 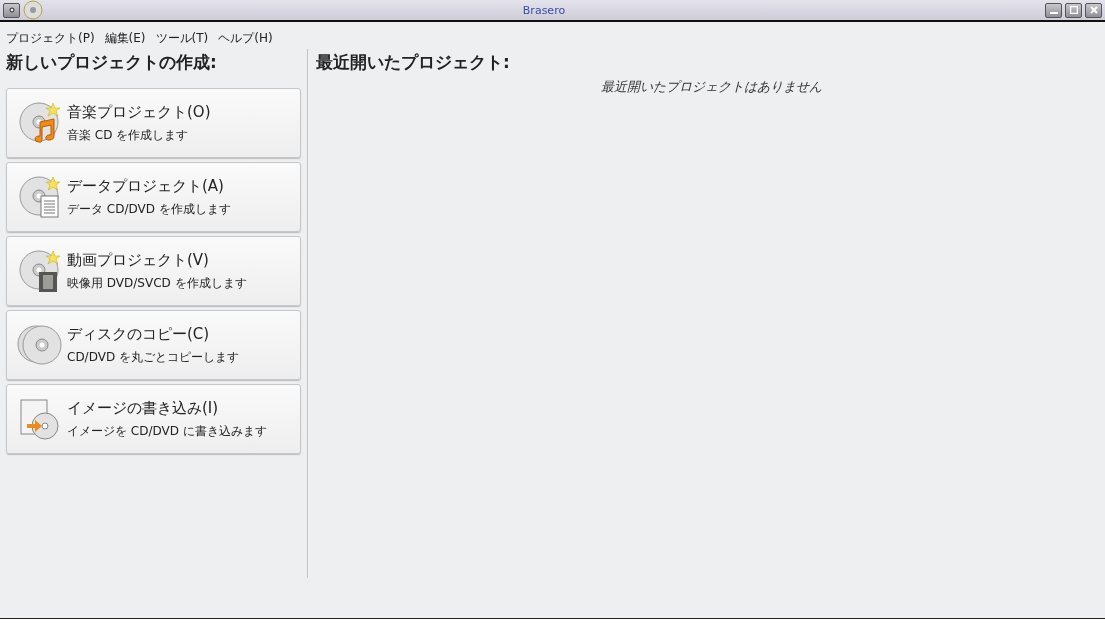 What do you see at coordinates (40, 345) in the screenshot?
I see `copy-project-icon` at bounding box center [40, 345].